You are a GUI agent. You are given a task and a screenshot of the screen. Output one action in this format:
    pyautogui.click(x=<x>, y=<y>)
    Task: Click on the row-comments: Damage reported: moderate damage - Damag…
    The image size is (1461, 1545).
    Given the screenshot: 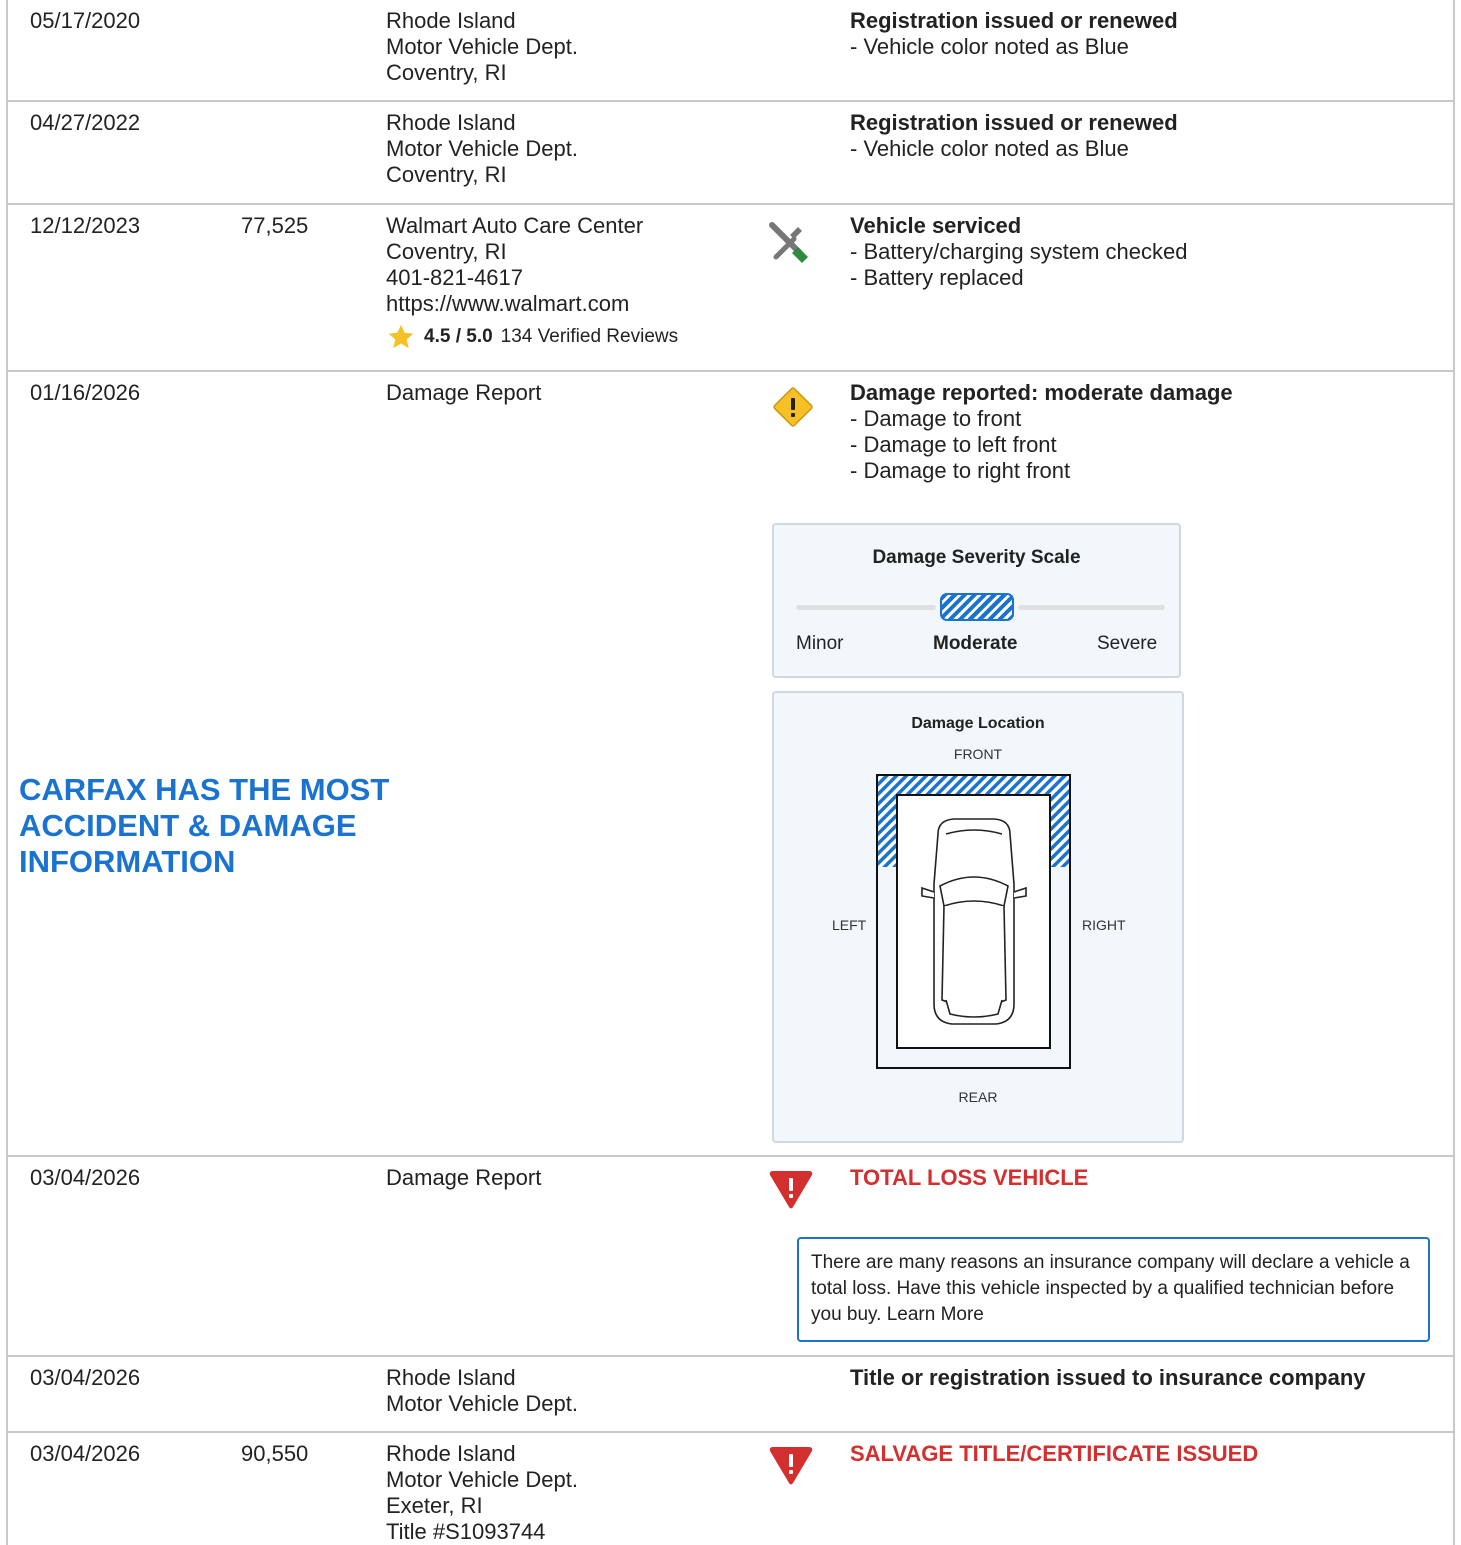 What is the action you would take?
    pyautogui.click(x=1041, y=431)
    